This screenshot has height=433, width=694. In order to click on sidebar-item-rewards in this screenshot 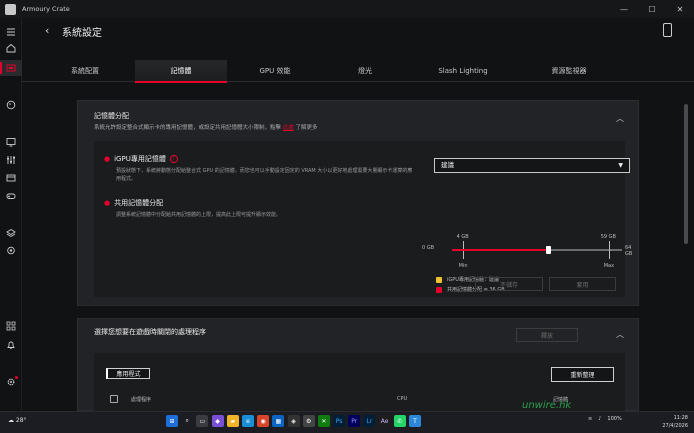, I will do `click(11, 251)`.